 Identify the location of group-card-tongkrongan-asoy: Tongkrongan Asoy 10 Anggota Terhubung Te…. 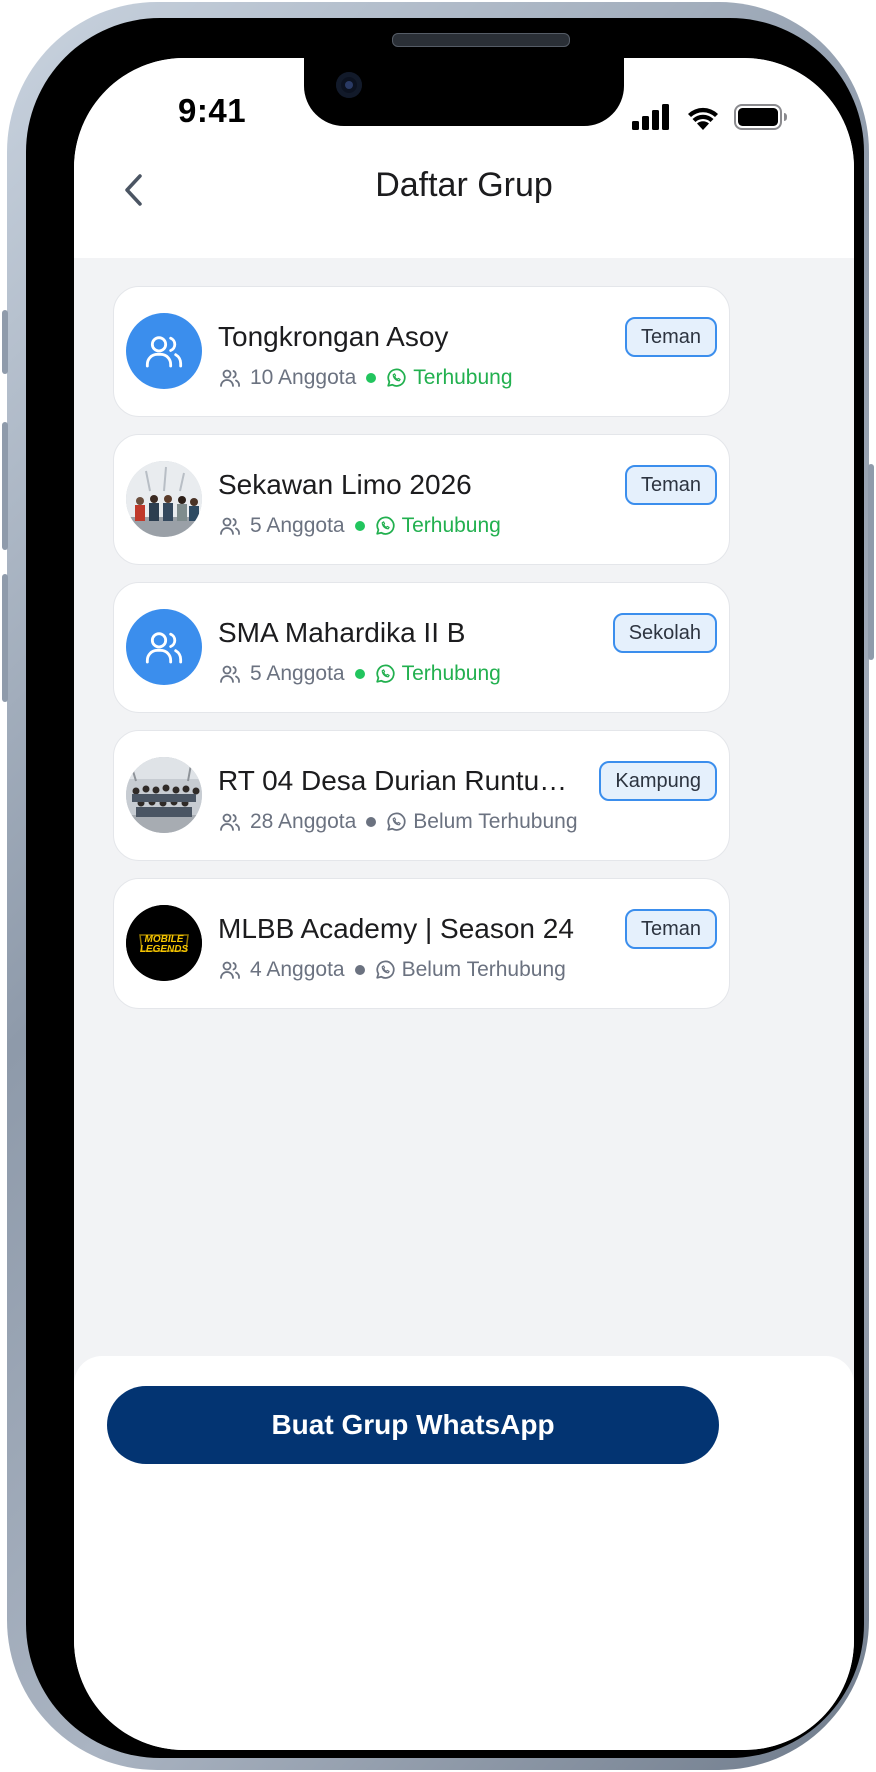
(421, 351).